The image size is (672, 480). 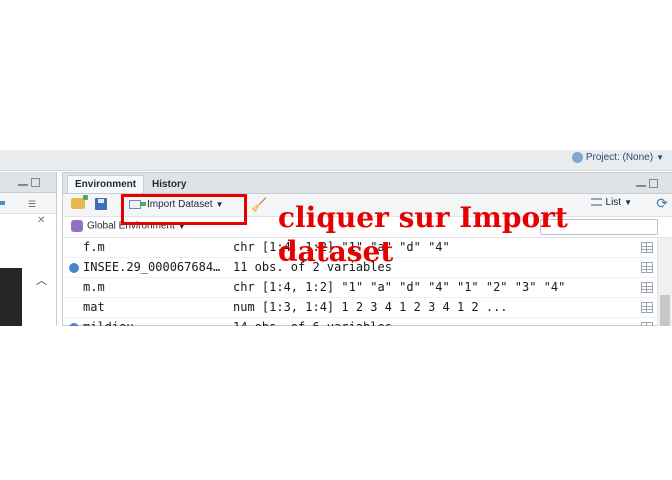 What do you see at coordinates (665, 310) in the screenshot?
I see `scrollbar-thumb` at bounding box center [665, 310].